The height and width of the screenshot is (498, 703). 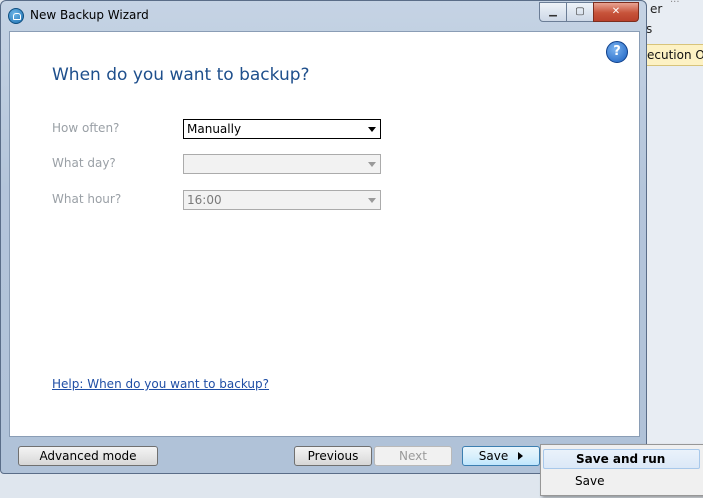 I want to click on menu-item-save: Save, so click(x=621, y=481).